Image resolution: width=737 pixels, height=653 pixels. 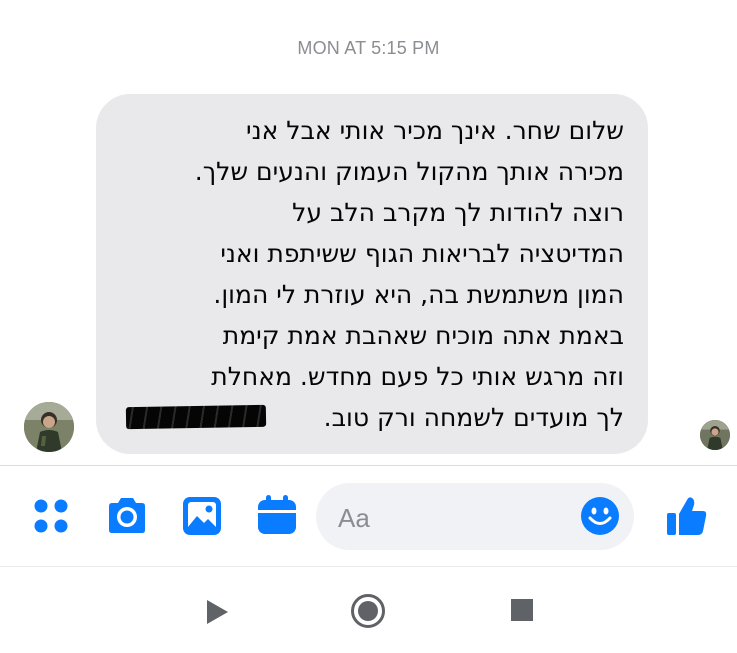 I want to click on back-triangle-icon, so click(x=217, y=614).